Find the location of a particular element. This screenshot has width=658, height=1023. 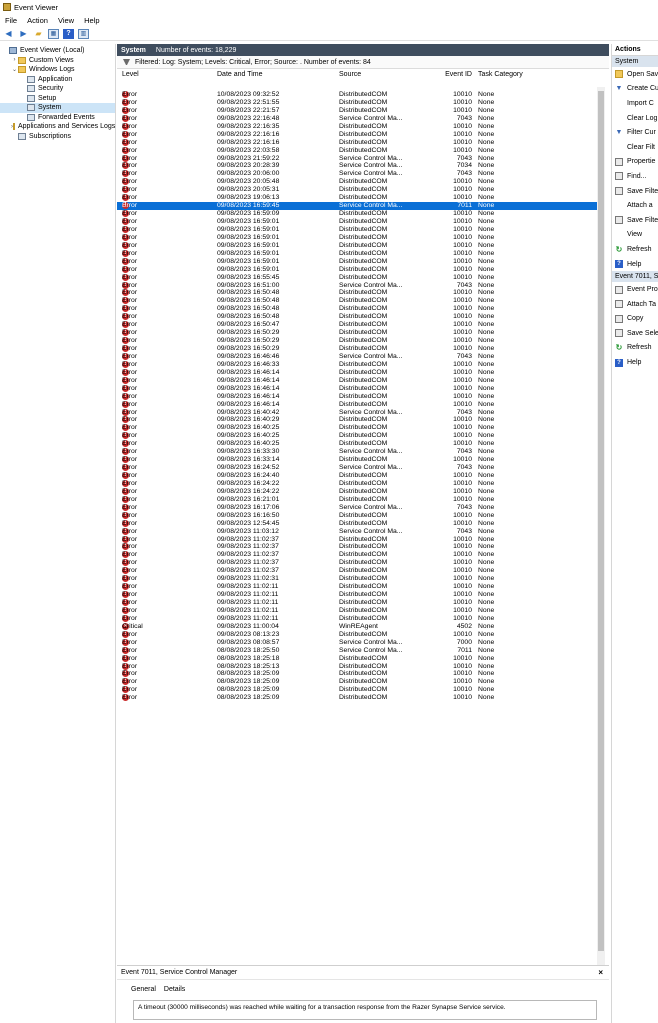

action-event-pro: Event Pro is located at coordinates (635, 289).